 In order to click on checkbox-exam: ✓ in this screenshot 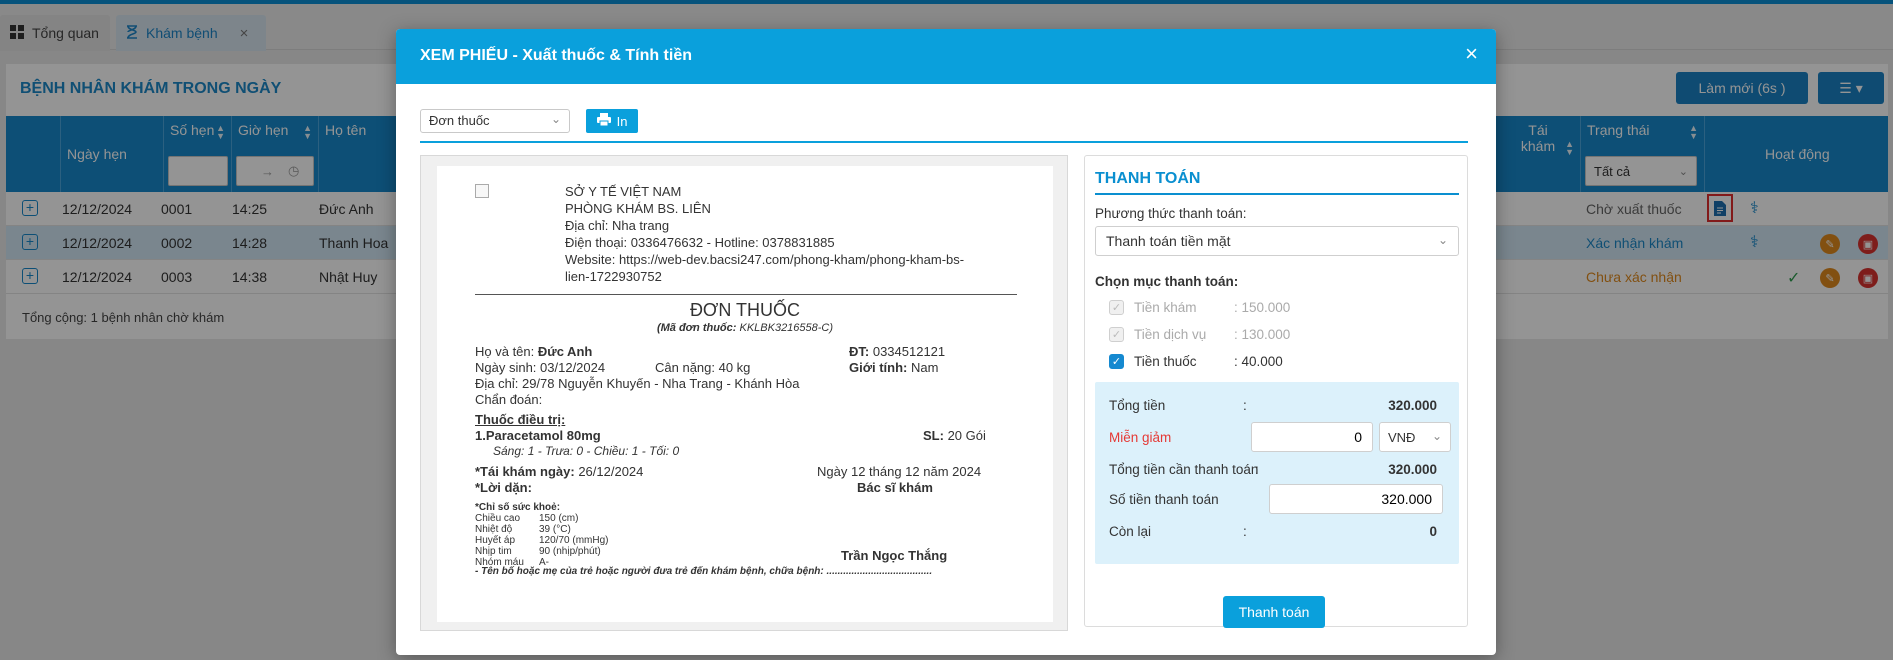, I will do `click(1116, 307)`.